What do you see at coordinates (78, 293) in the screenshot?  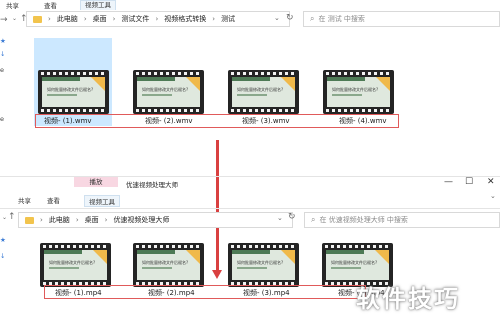 I see `win2-file-1-name: 视频- (1).mp4` at bounding box center [78, 293].